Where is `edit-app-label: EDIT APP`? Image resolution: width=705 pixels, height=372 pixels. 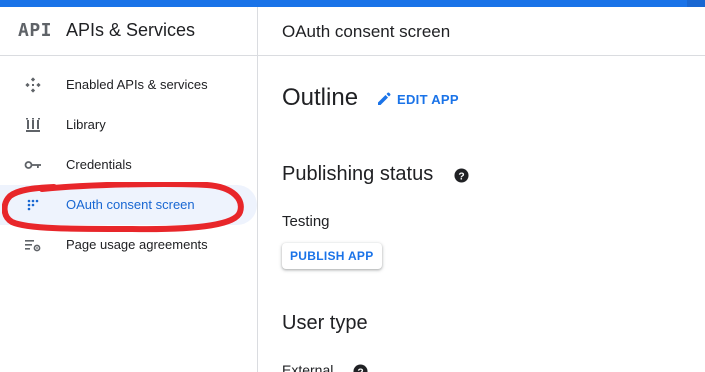 edit-app-label: EDIT APP is located at coordinates (428, 99).